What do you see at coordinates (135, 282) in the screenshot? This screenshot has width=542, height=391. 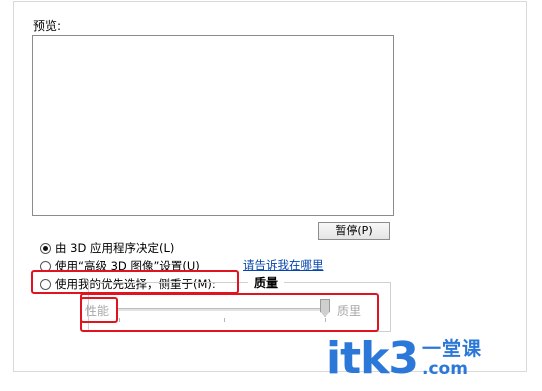 I see `highlight-box-option` at bounding box center [135, 282].